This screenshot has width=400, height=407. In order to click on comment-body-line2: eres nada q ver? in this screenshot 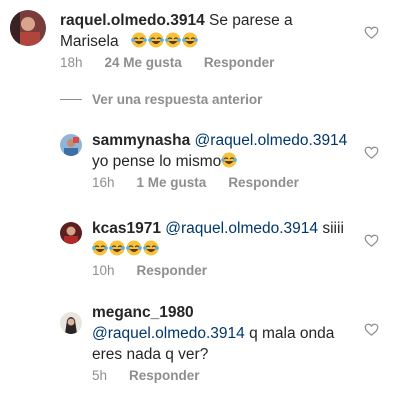, I will do `click(150, 354)`.